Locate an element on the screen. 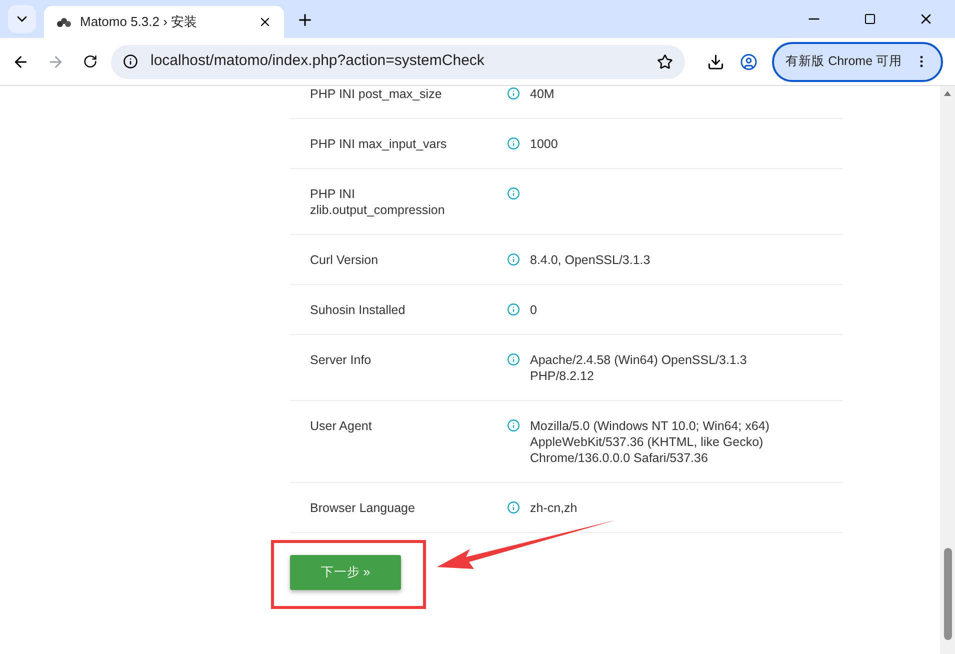 This screenshot has width=955, height=654. check-label: PHP INI max_input_vars is located at coordinates (378, 144).